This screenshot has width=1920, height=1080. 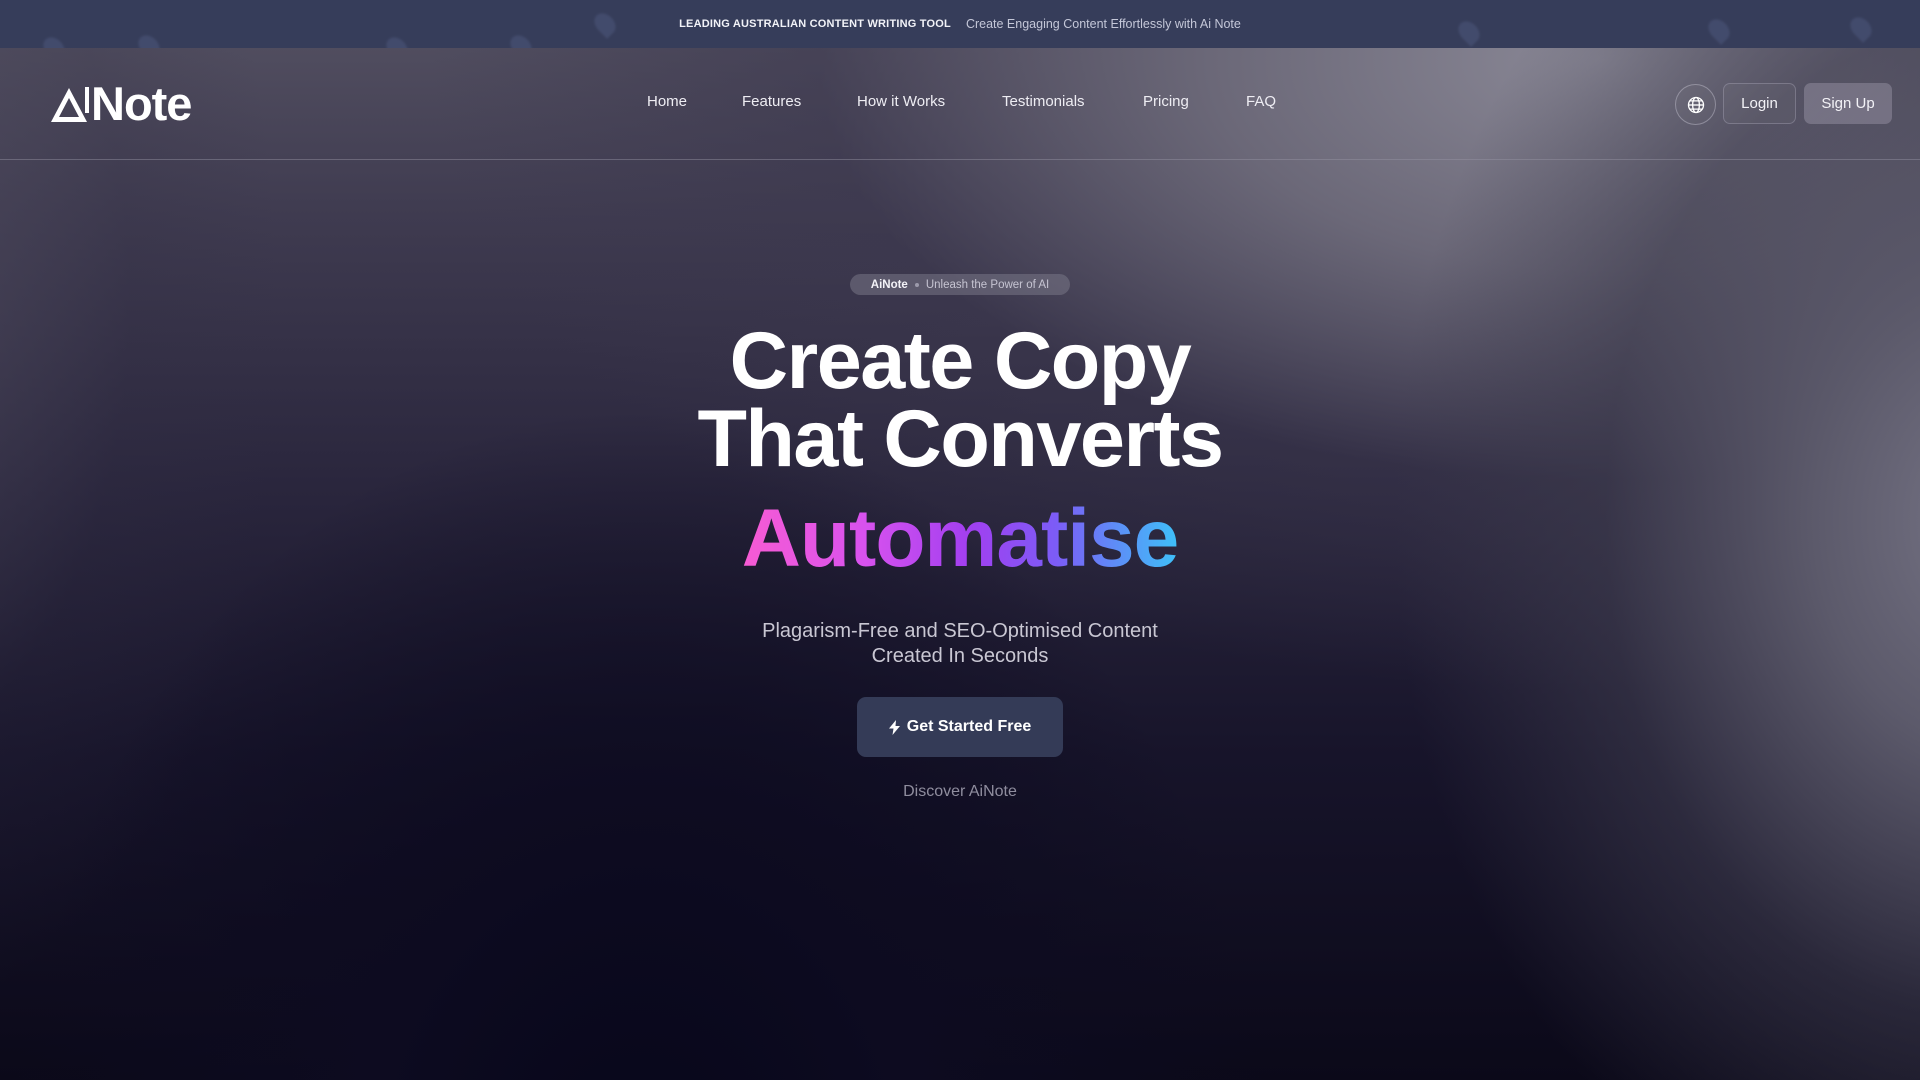 I want to click on globe-icon, so click(x=1695, y=104).